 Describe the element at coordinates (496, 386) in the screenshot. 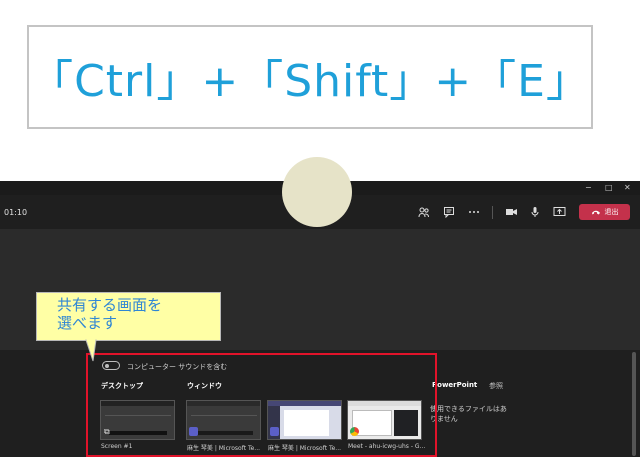

I see `browse-heading: 参照` at that location.